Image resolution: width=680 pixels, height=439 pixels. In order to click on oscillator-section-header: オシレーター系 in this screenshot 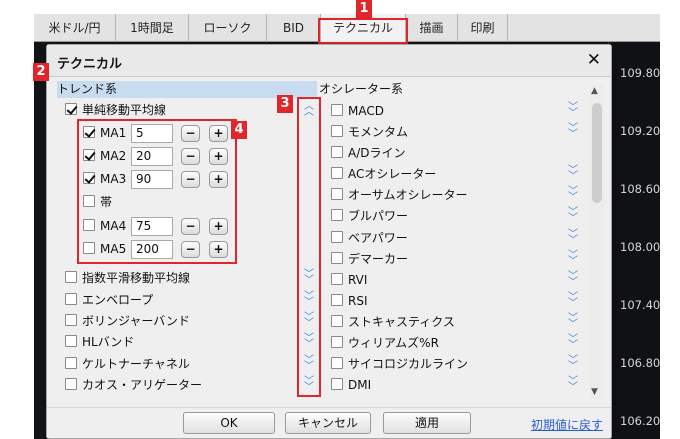, I will do `click(361, 89)`.